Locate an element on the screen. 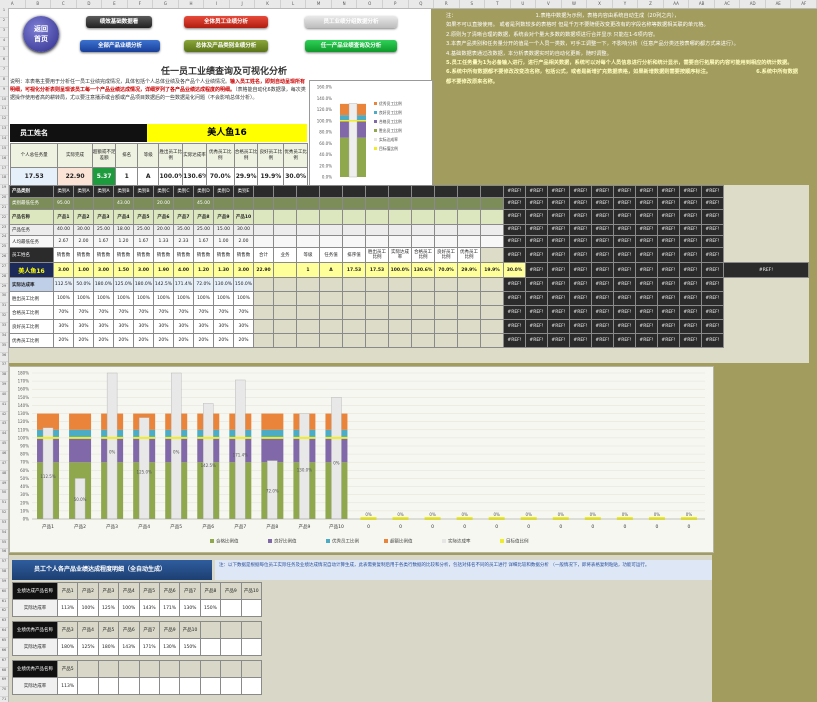 Image resolution: width=817 pixels, height=702 pixels. row-number: 50 is located at coordinates (4, 495).